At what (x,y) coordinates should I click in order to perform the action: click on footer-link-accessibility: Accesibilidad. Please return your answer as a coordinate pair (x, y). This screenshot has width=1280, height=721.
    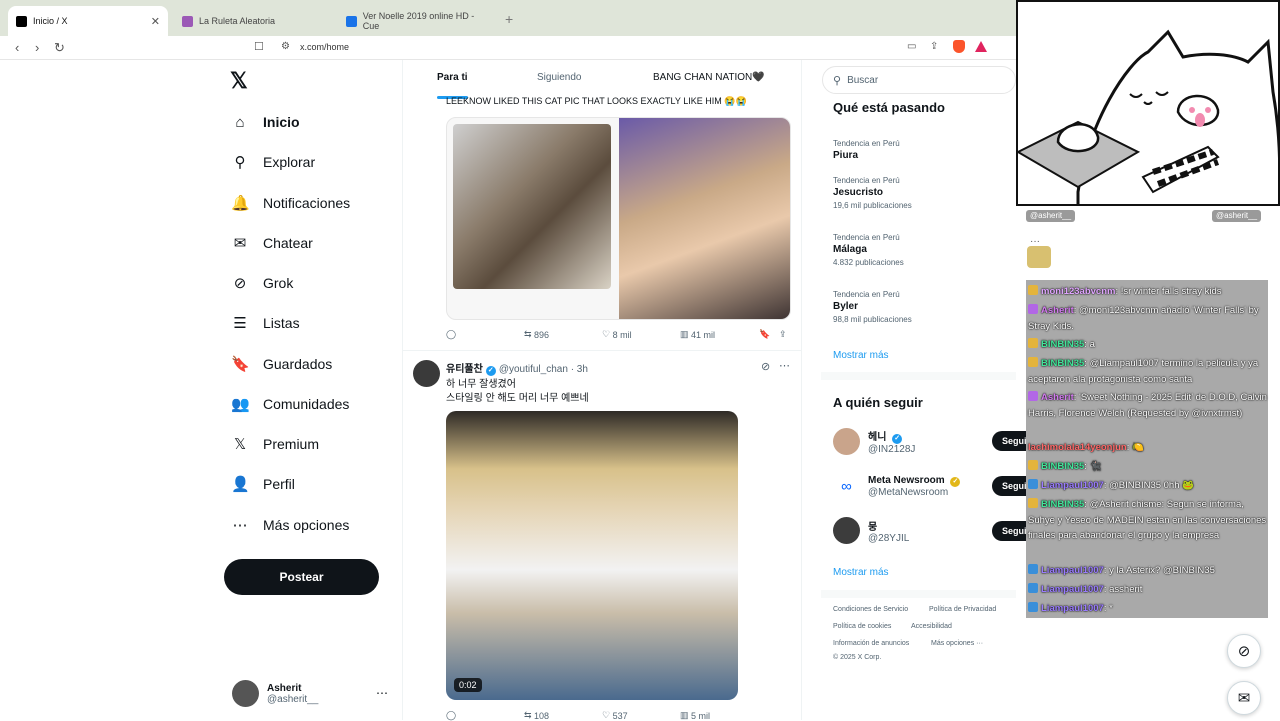
    Looking at the image, I should click on (931, 626).